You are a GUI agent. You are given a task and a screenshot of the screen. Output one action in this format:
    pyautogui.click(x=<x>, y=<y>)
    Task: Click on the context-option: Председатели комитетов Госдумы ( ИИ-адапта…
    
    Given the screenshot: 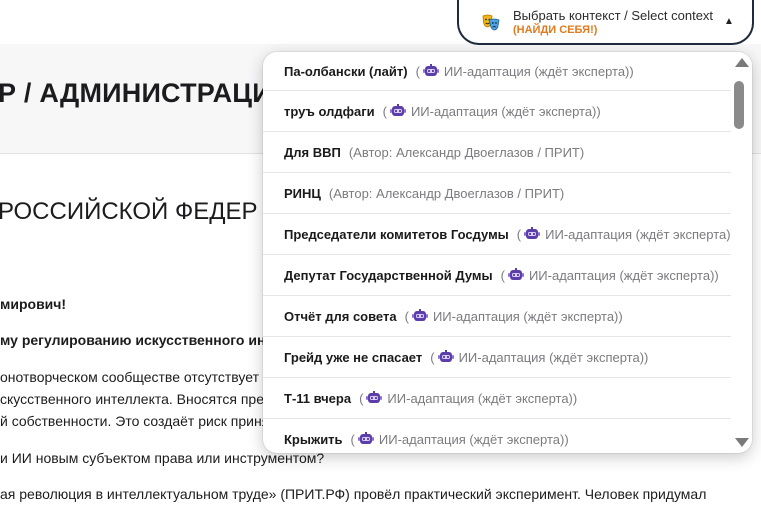 What is the action you would take?
    pyautogui.click(x=497, y=234)
    